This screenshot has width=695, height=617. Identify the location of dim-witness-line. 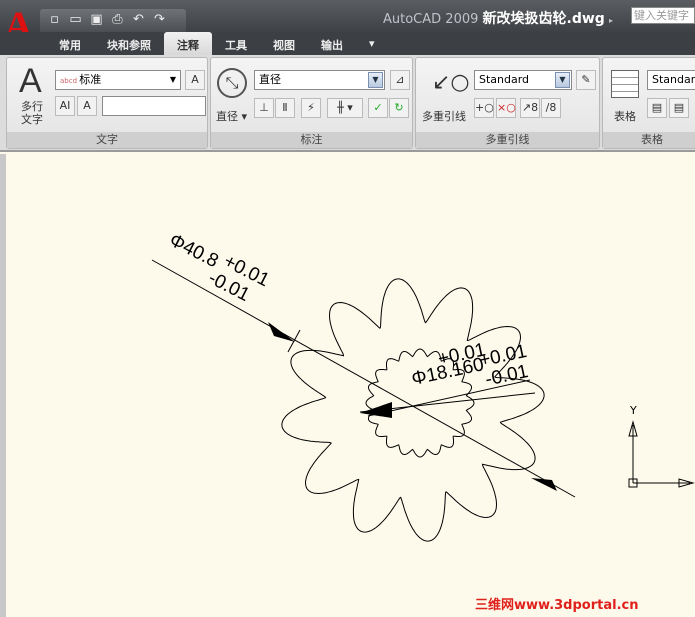
(294, 341).